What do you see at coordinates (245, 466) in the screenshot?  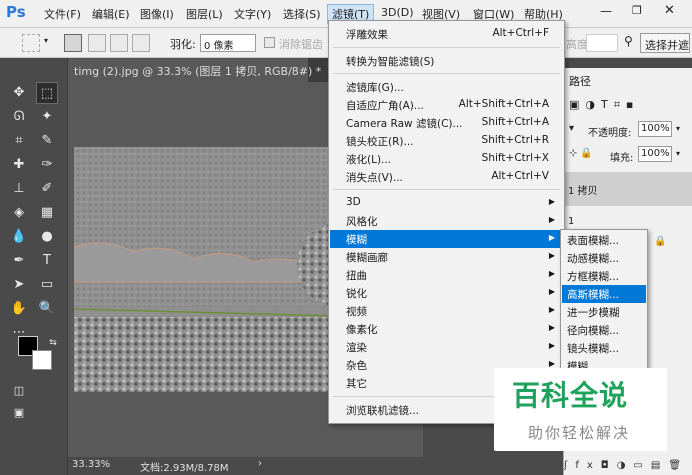 I see `status-bar: 33.33% 文档:2.93M/8.78M ›` at bounding box center [245, 466].